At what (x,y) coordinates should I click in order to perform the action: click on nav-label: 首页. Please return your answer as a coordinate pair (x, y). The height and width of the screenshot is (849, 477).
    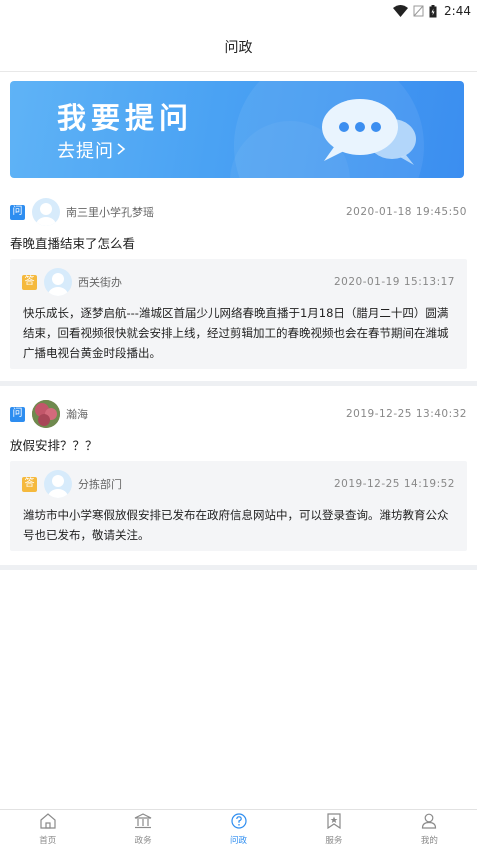
    Looking at the image, I should click on (48, 841).